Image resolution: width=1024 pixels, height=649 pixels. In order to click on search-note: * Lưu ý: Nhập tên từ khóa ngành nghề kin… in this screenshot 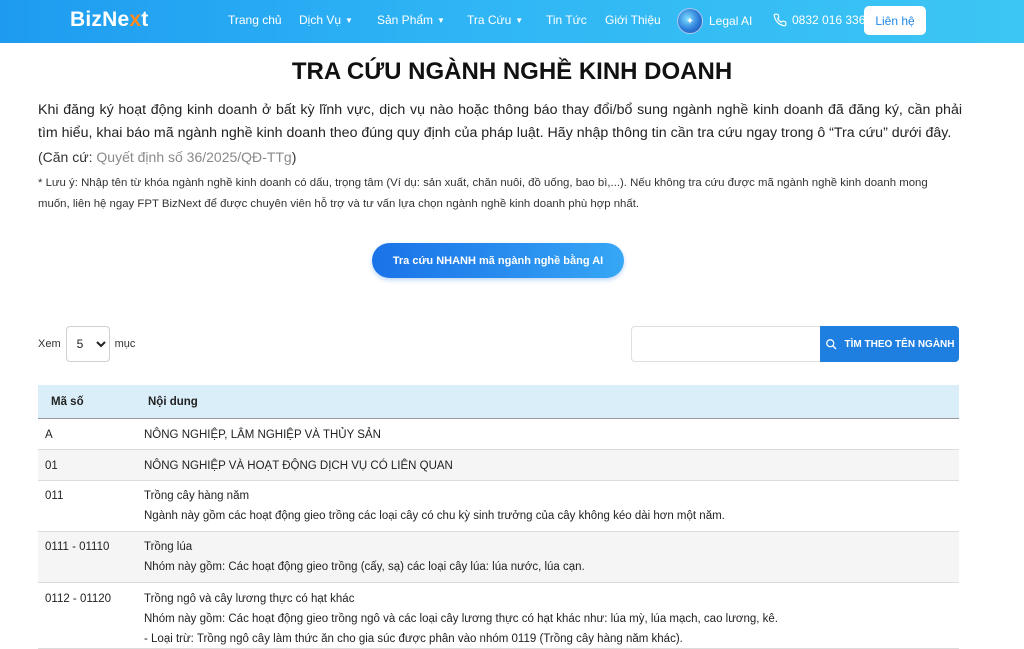, I will do `click(483, 193)`.